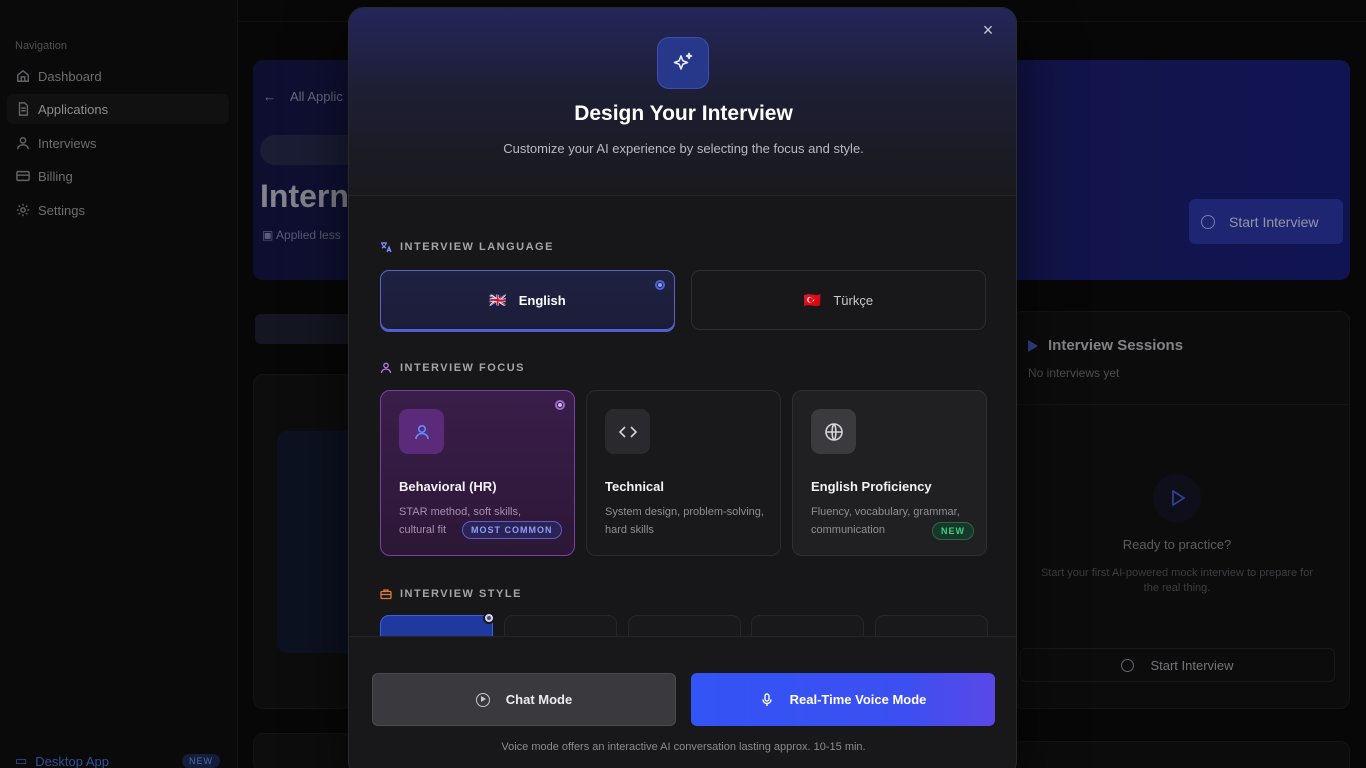 The height and width of the screenshot is (768, 1366). What do you see at coordinates (539, 699) in the screenshot?
I see `chat-mode-label: Chat Mode` at bounding box center [539, 699].